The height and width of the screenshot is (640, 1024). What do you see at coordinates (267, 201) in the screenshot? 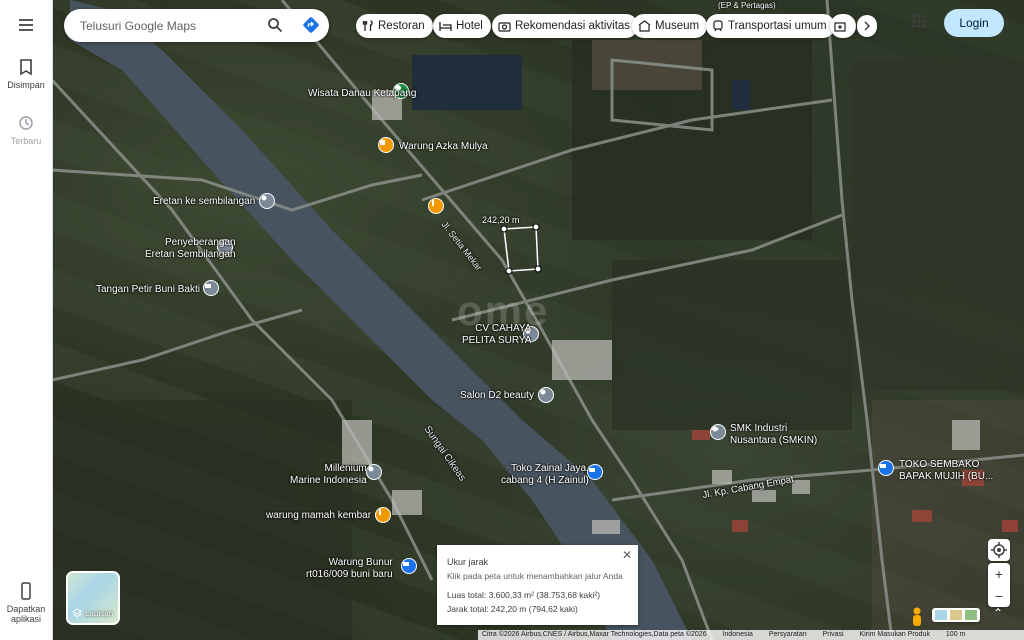
I see `landmark-pin-icon` at bounding box center [267, 201].